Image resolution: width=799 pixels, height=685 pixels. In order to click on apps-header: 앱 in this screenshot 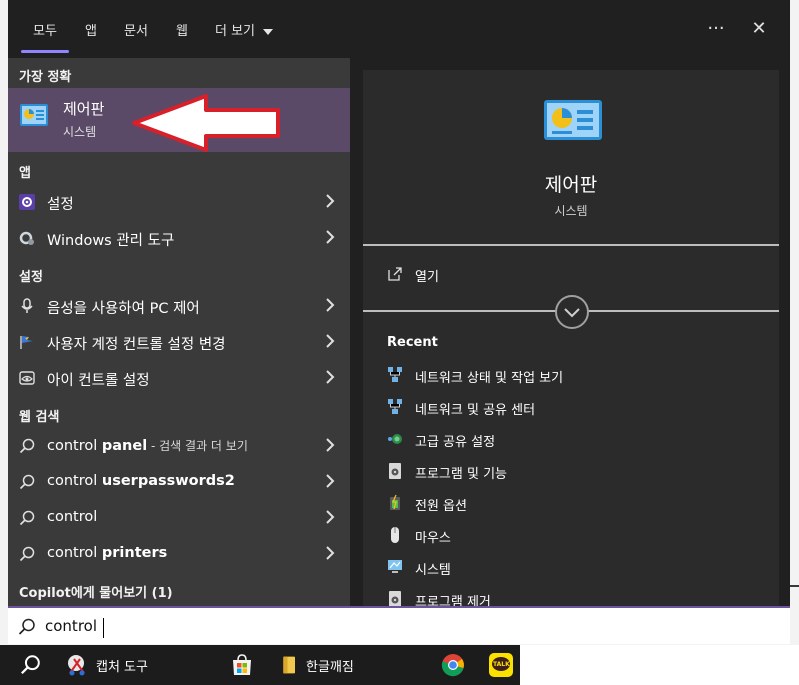, I will do `click(25, 173)`.